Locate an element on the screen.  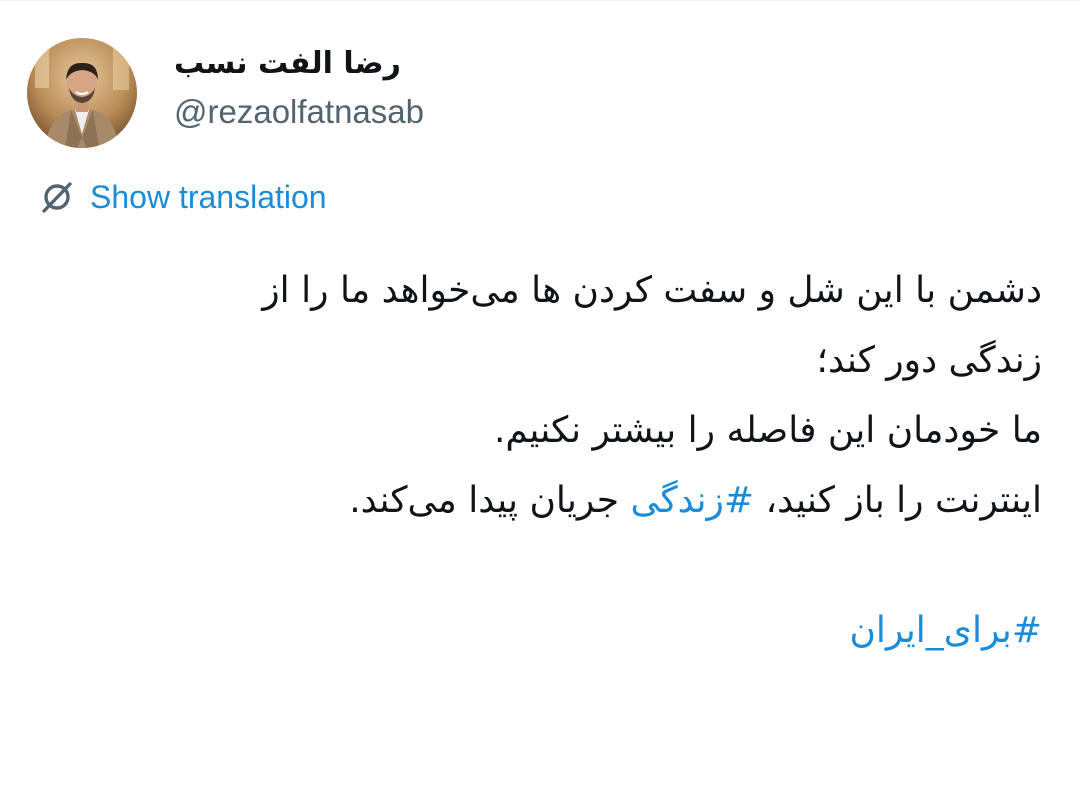
user-handle: @rezaolfatnasab is located at coordinates (299, 112).